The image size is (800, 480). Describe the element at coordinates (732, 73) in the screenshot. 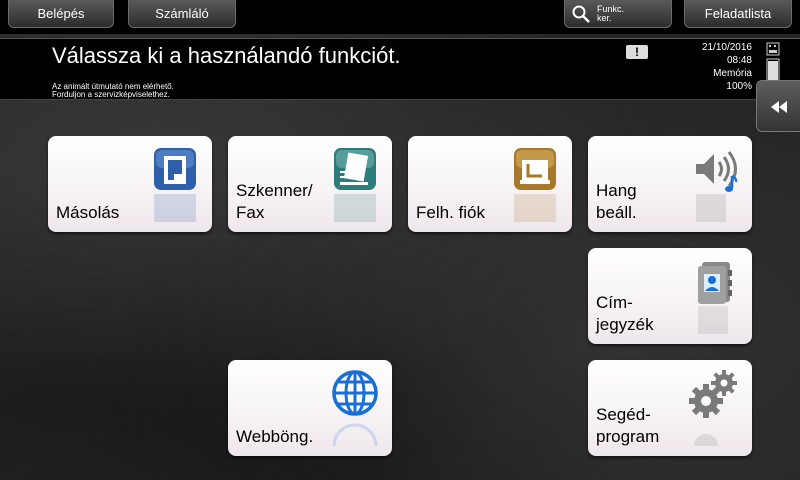

I see `memory-label: Memória` at that location.